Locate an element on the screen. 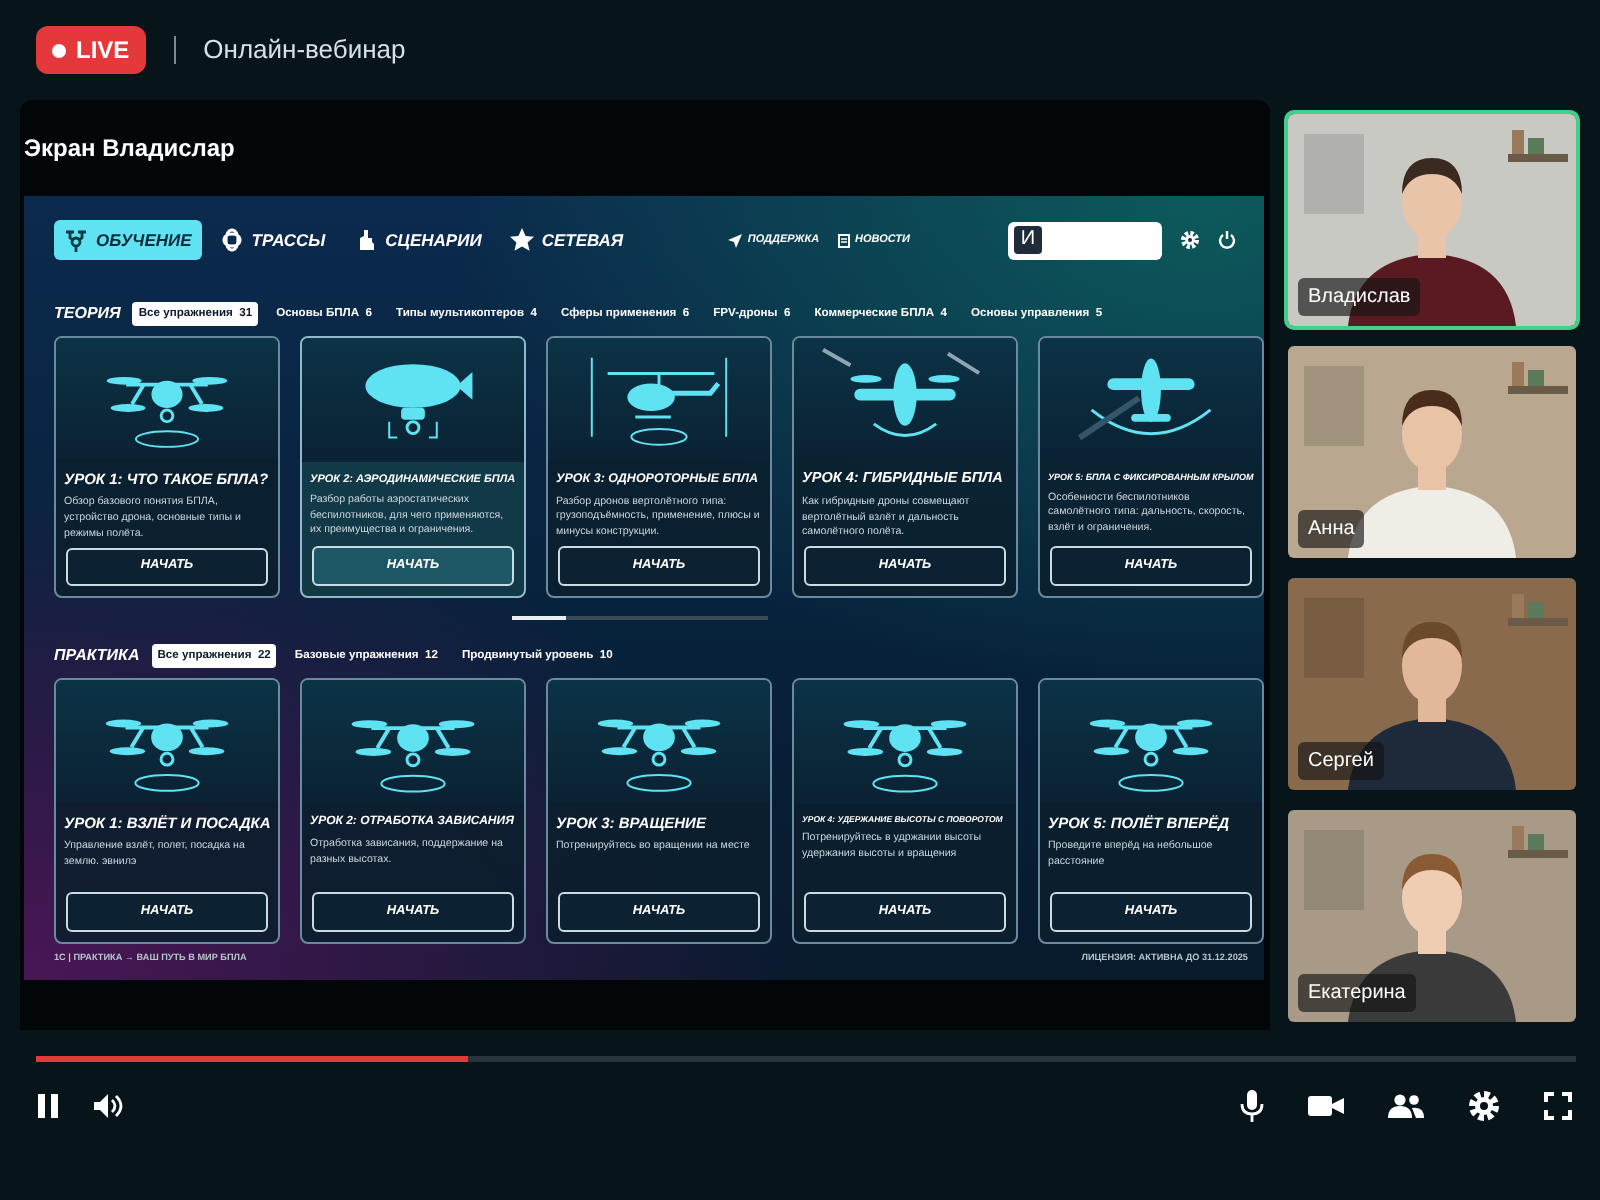 This screenshot has width=1600, height=1200. pause-icon is located at coordinates (48, 1106).